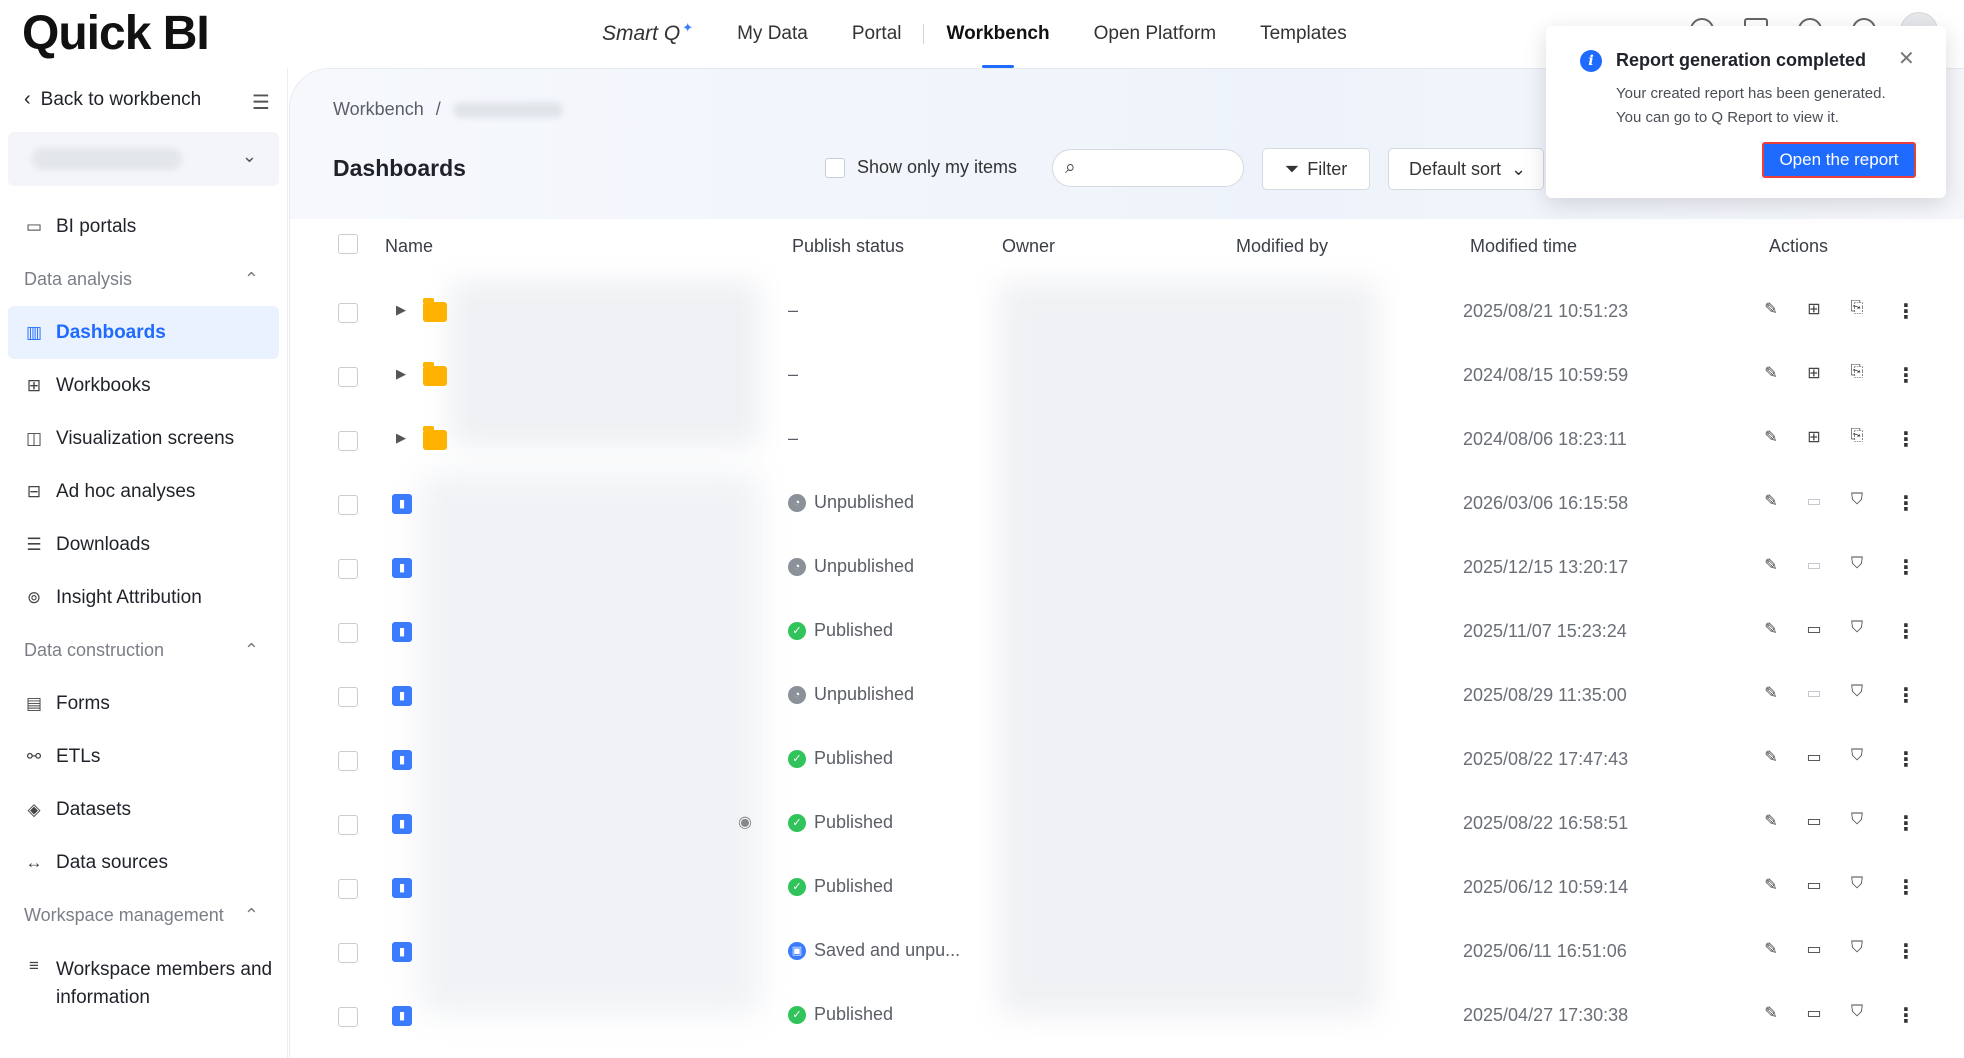  I want to click on search-input: ⌕, so click(1148, 168).